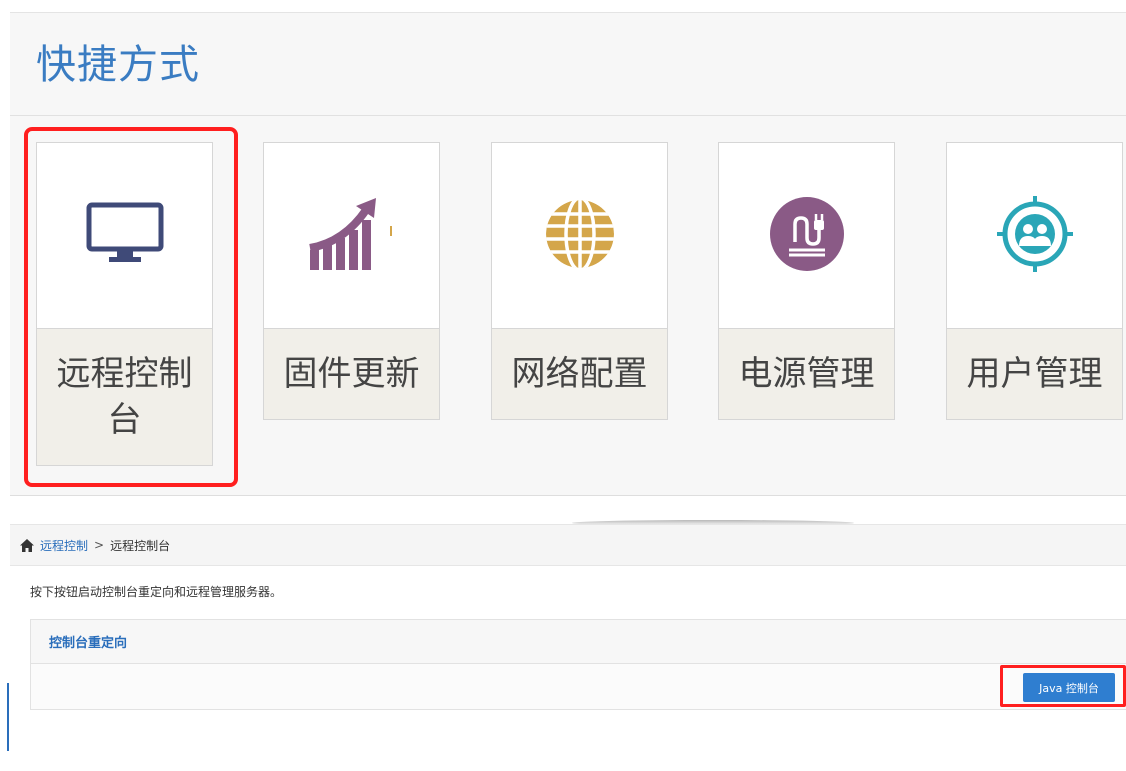 Image resolution: width=1126 pixels, height=771 pixels. I want to click on home-icon, so click(27, 545).